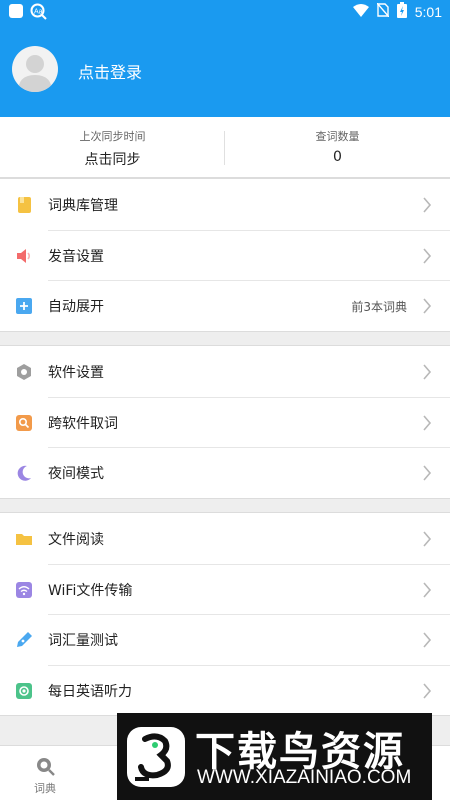  I want to click on speaker-icon, so click(24, 256).